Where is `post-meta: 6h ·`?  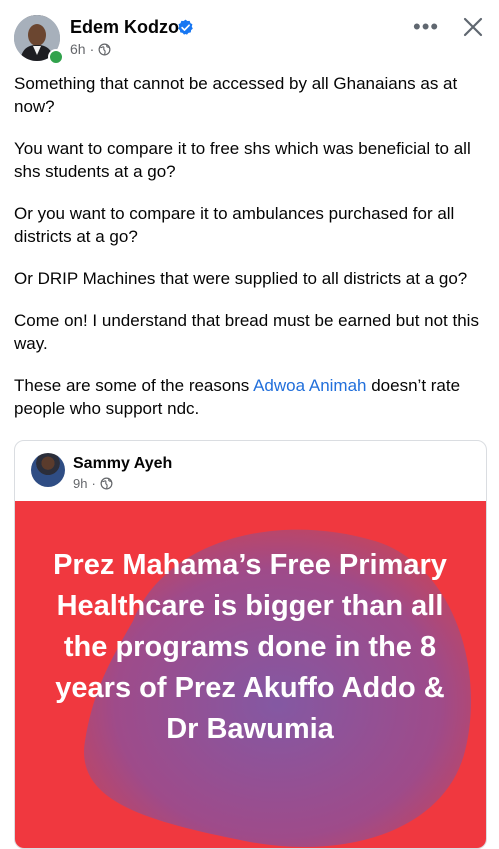 post-meta: 6h · is located at coordinates (90, 49).